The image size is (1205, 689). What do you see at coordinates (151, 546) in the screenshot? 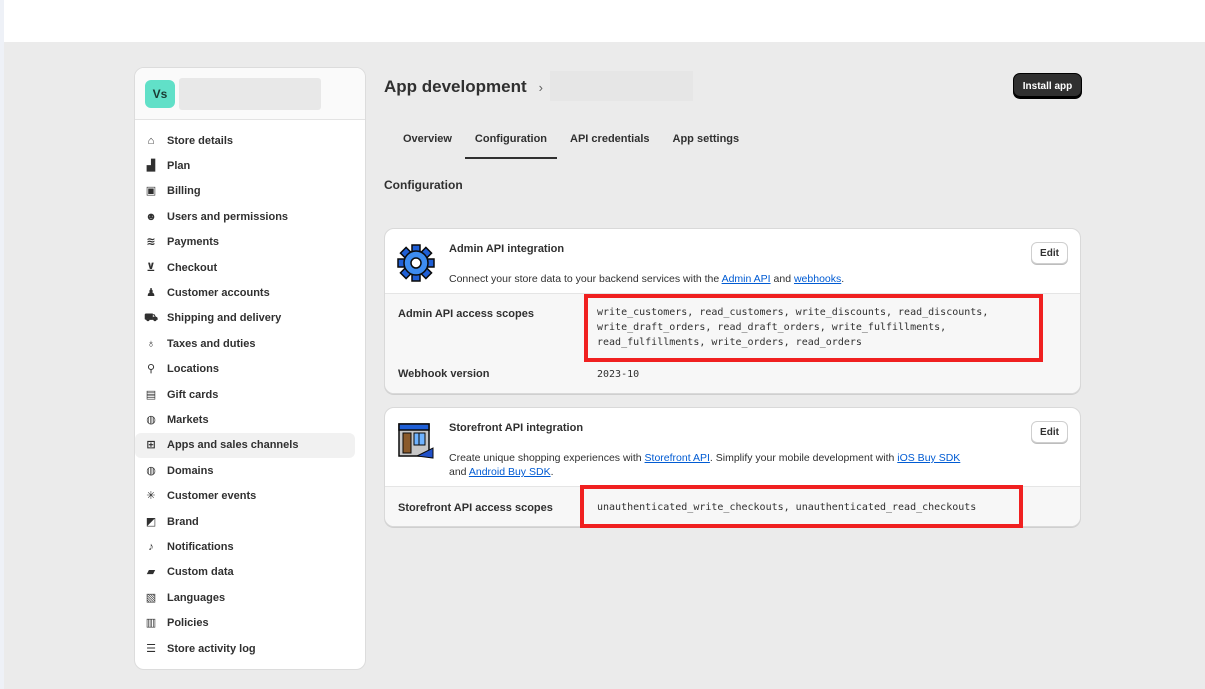
I see `bell-icon: ♪` at bounding box center [151, 546].